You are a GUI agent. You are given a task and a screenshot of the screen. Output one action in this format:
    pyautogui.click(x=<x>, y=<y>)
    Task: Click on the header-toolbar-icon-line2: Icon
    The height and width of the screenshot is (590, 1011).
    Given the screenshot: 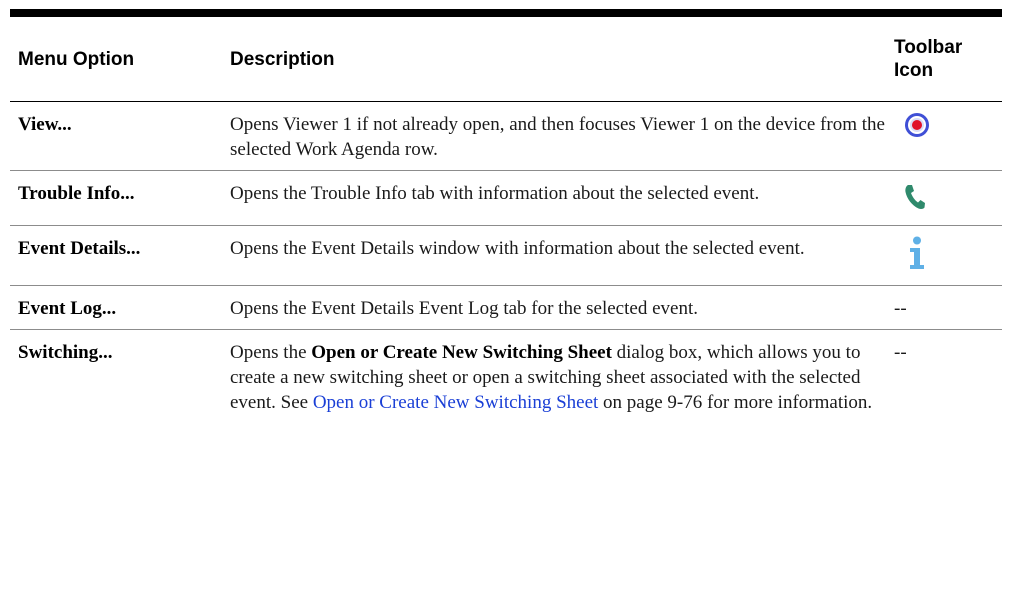 What is the action you would take?
    pyautogui.click(x=914, y=70)
    